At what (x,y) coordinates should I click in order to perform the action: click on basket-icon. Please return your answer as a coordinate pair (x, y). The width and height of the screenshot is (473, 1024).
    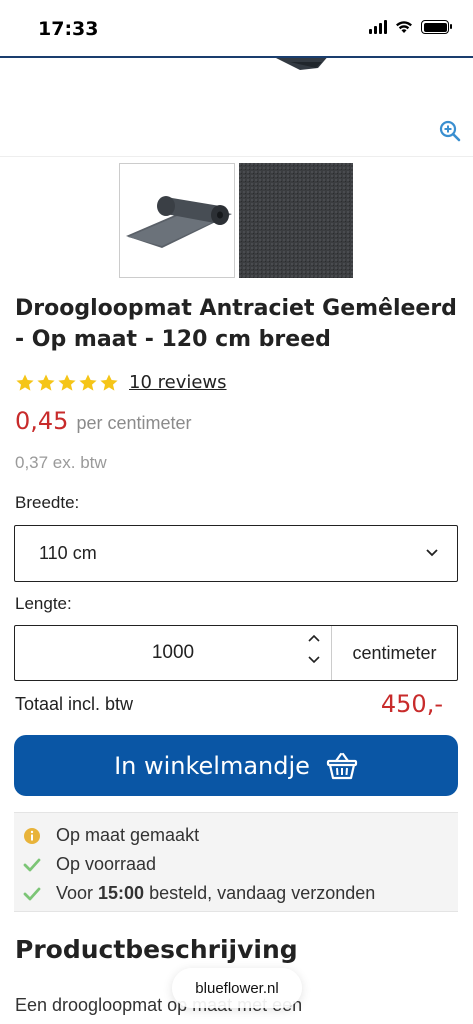
    Looking at the image, I should click on (342, 765).